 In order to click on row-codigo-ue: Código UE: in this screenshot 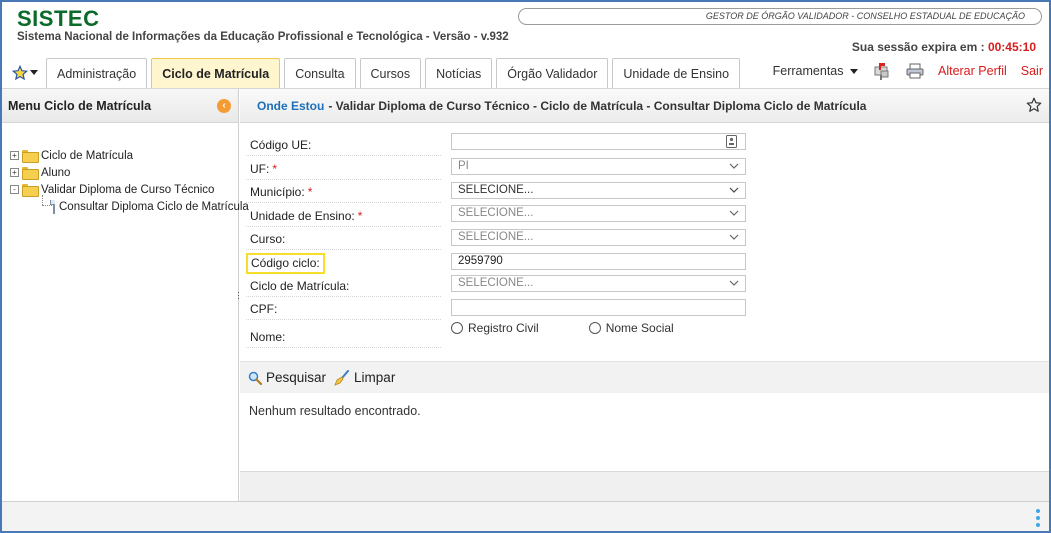, I will do `click(646, 145)`.